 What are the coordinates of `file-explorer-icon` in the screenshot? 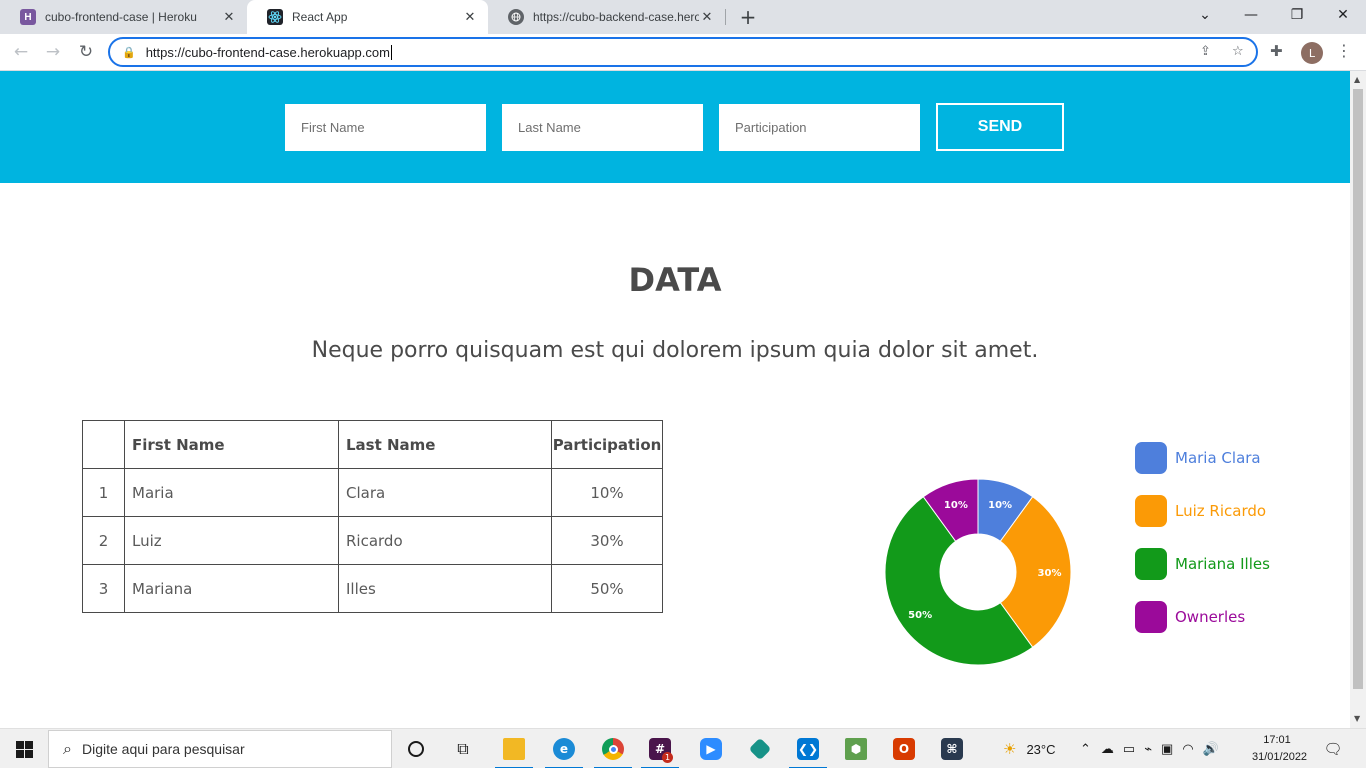 It's located at (514, 748).